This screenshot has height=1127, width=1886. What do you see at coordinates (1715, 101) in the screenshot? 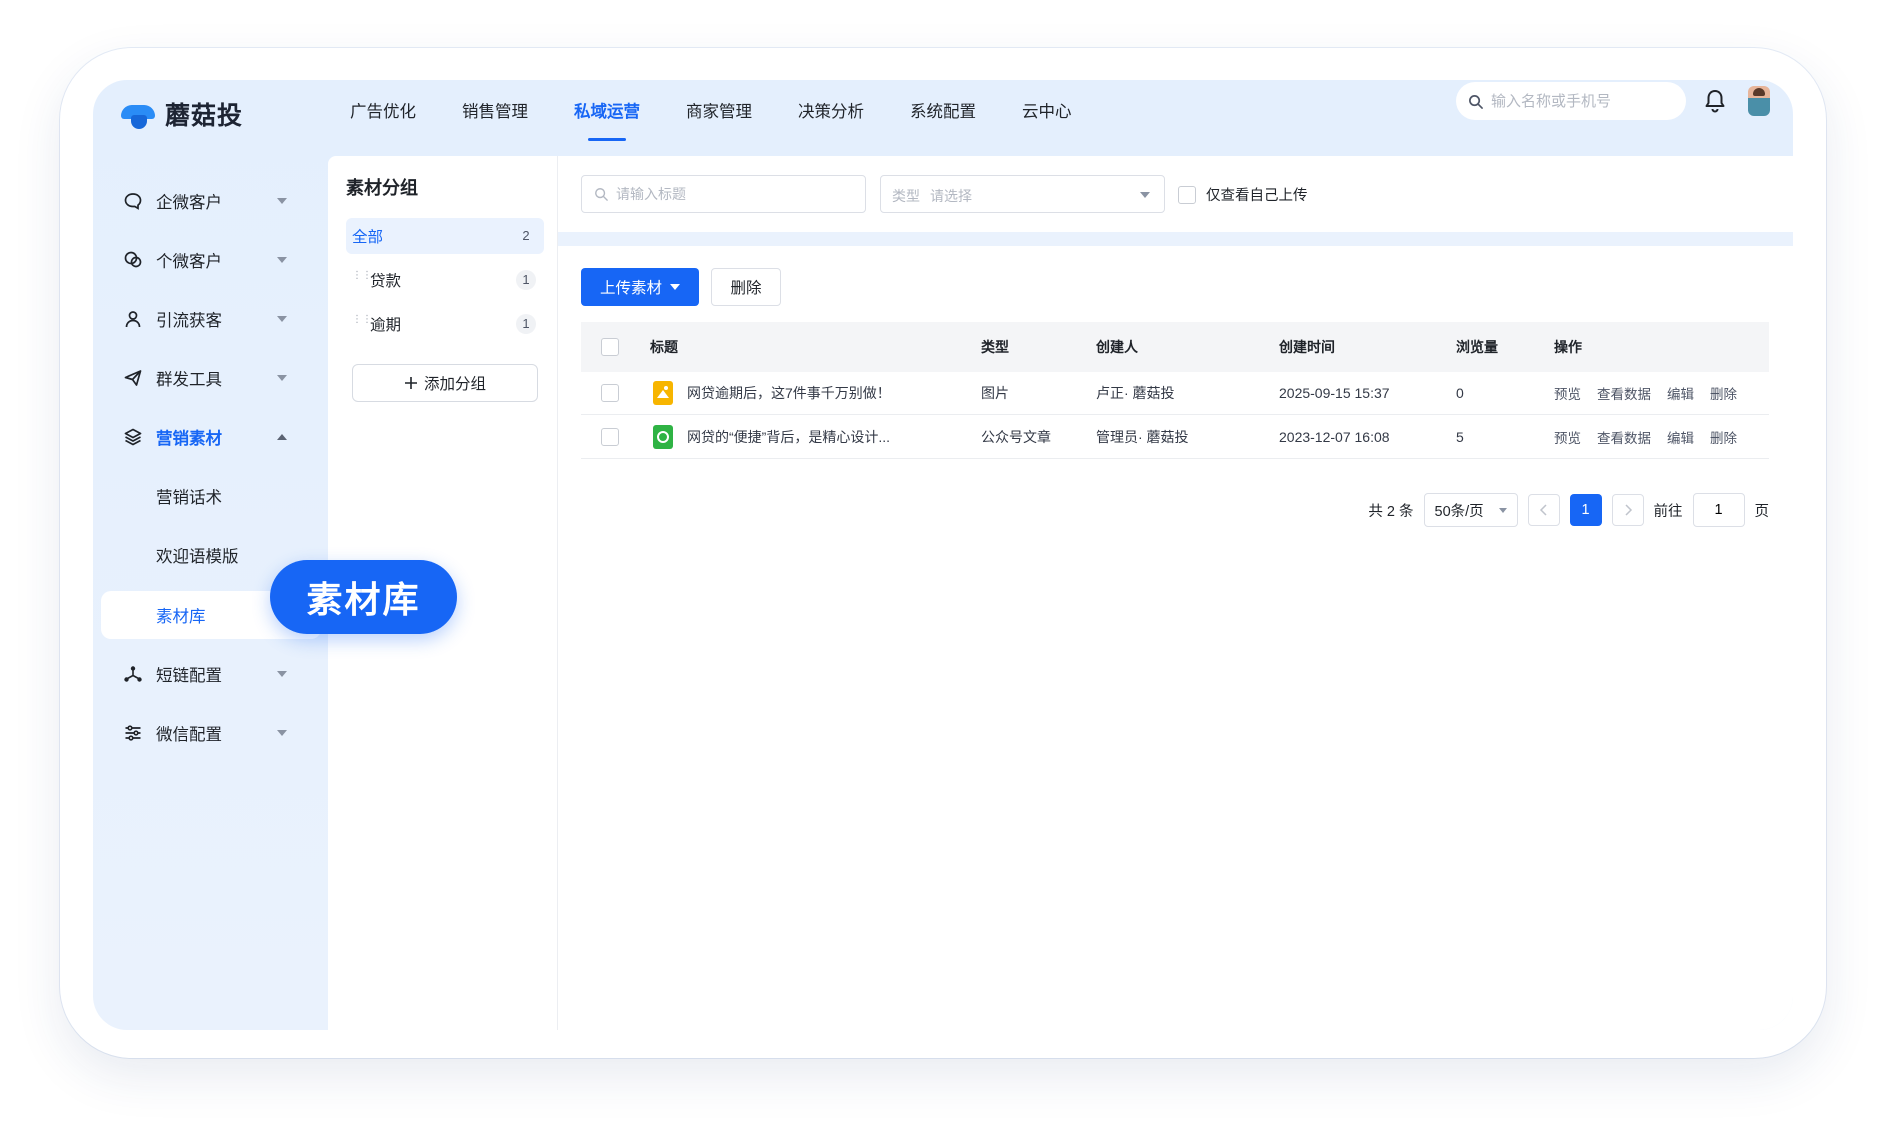
I see `bell-icon` at bounding box center [1715, 101].